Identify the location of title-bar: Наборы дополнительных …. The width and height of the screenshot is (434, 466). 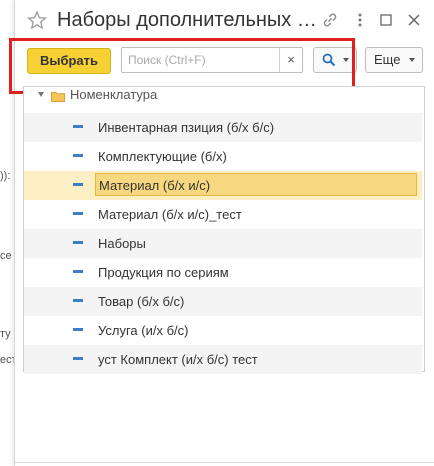
(224, 20).